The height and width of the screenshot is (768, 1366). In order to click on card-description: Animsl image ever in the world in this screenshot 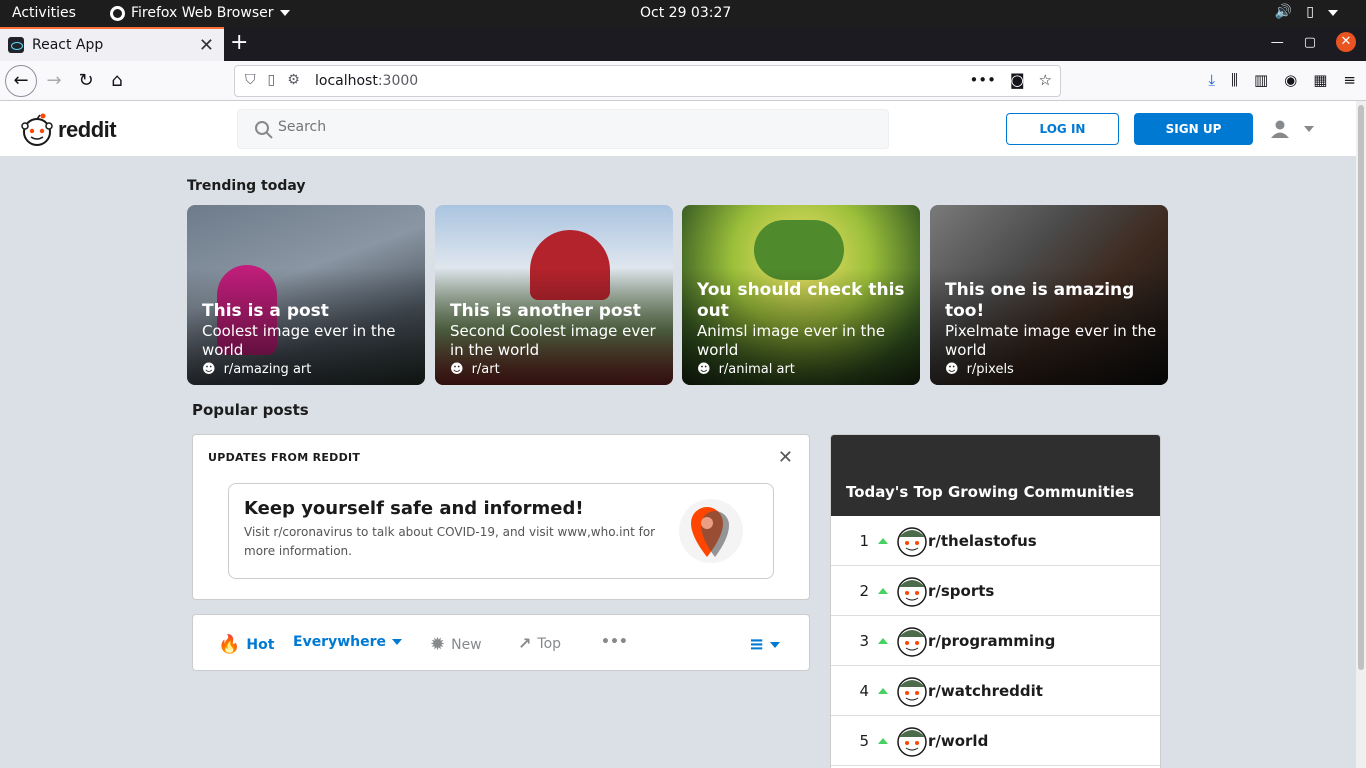, I will do `click(791, 340)`.